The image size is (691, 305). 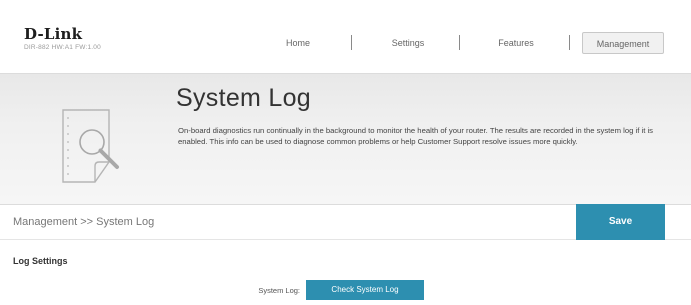 What do you see at coordinates (516, 43) in the screenshot?
I see `nav-features: Features` at bounding box center [516, 43].